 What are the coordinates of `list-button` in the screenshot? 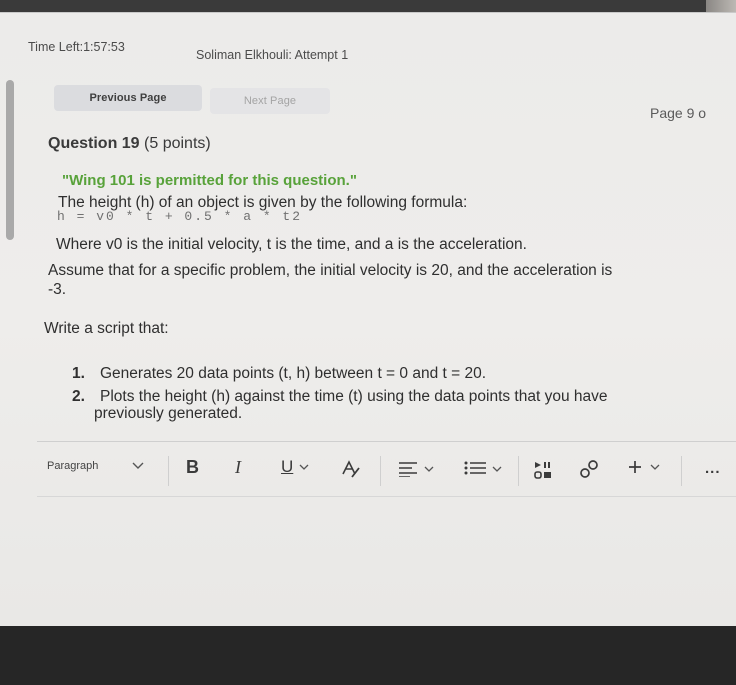 It's located at (483, 469).